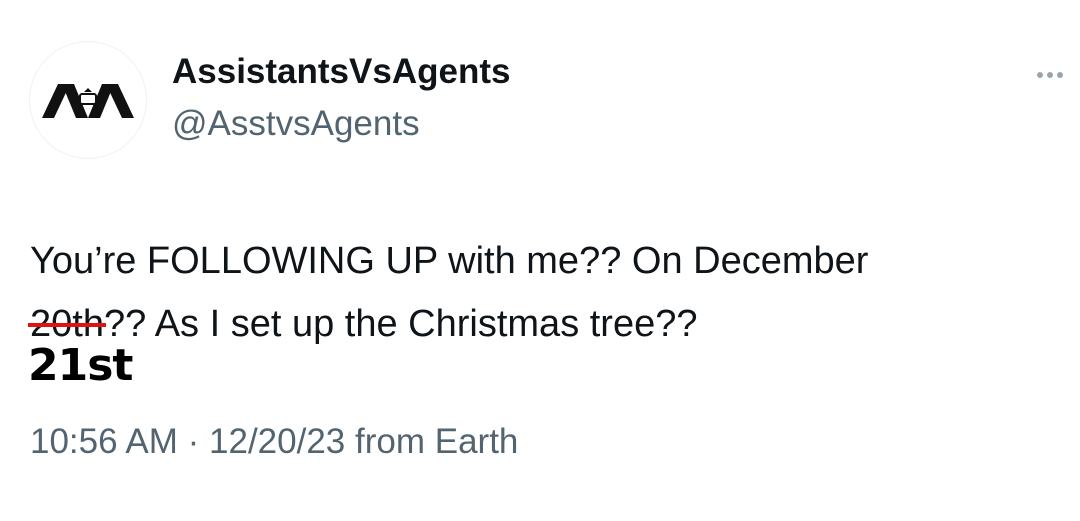 The image size is (1080, 521). I want to click on more-options-button, so click(1050, 75).